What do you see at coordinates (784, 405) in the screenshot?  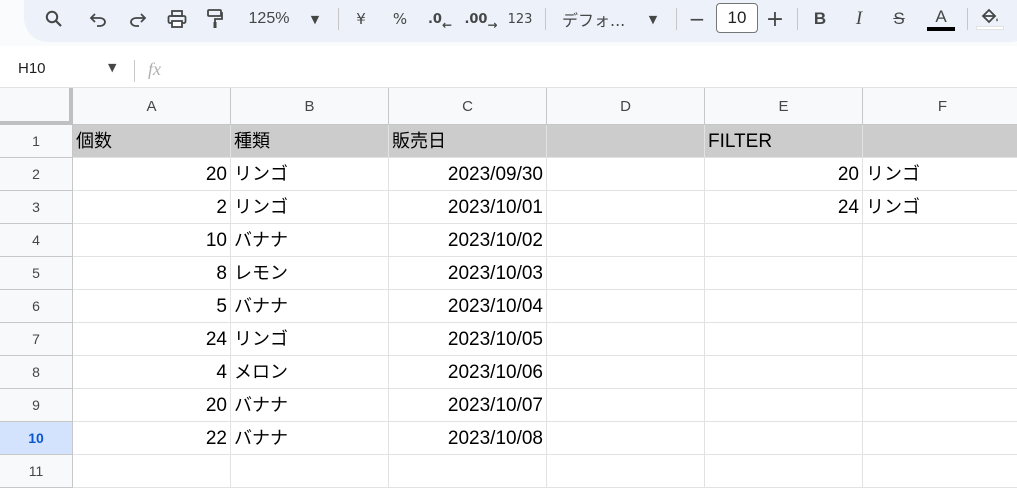 I see `cell-e9` at bounding box center [784, 405].